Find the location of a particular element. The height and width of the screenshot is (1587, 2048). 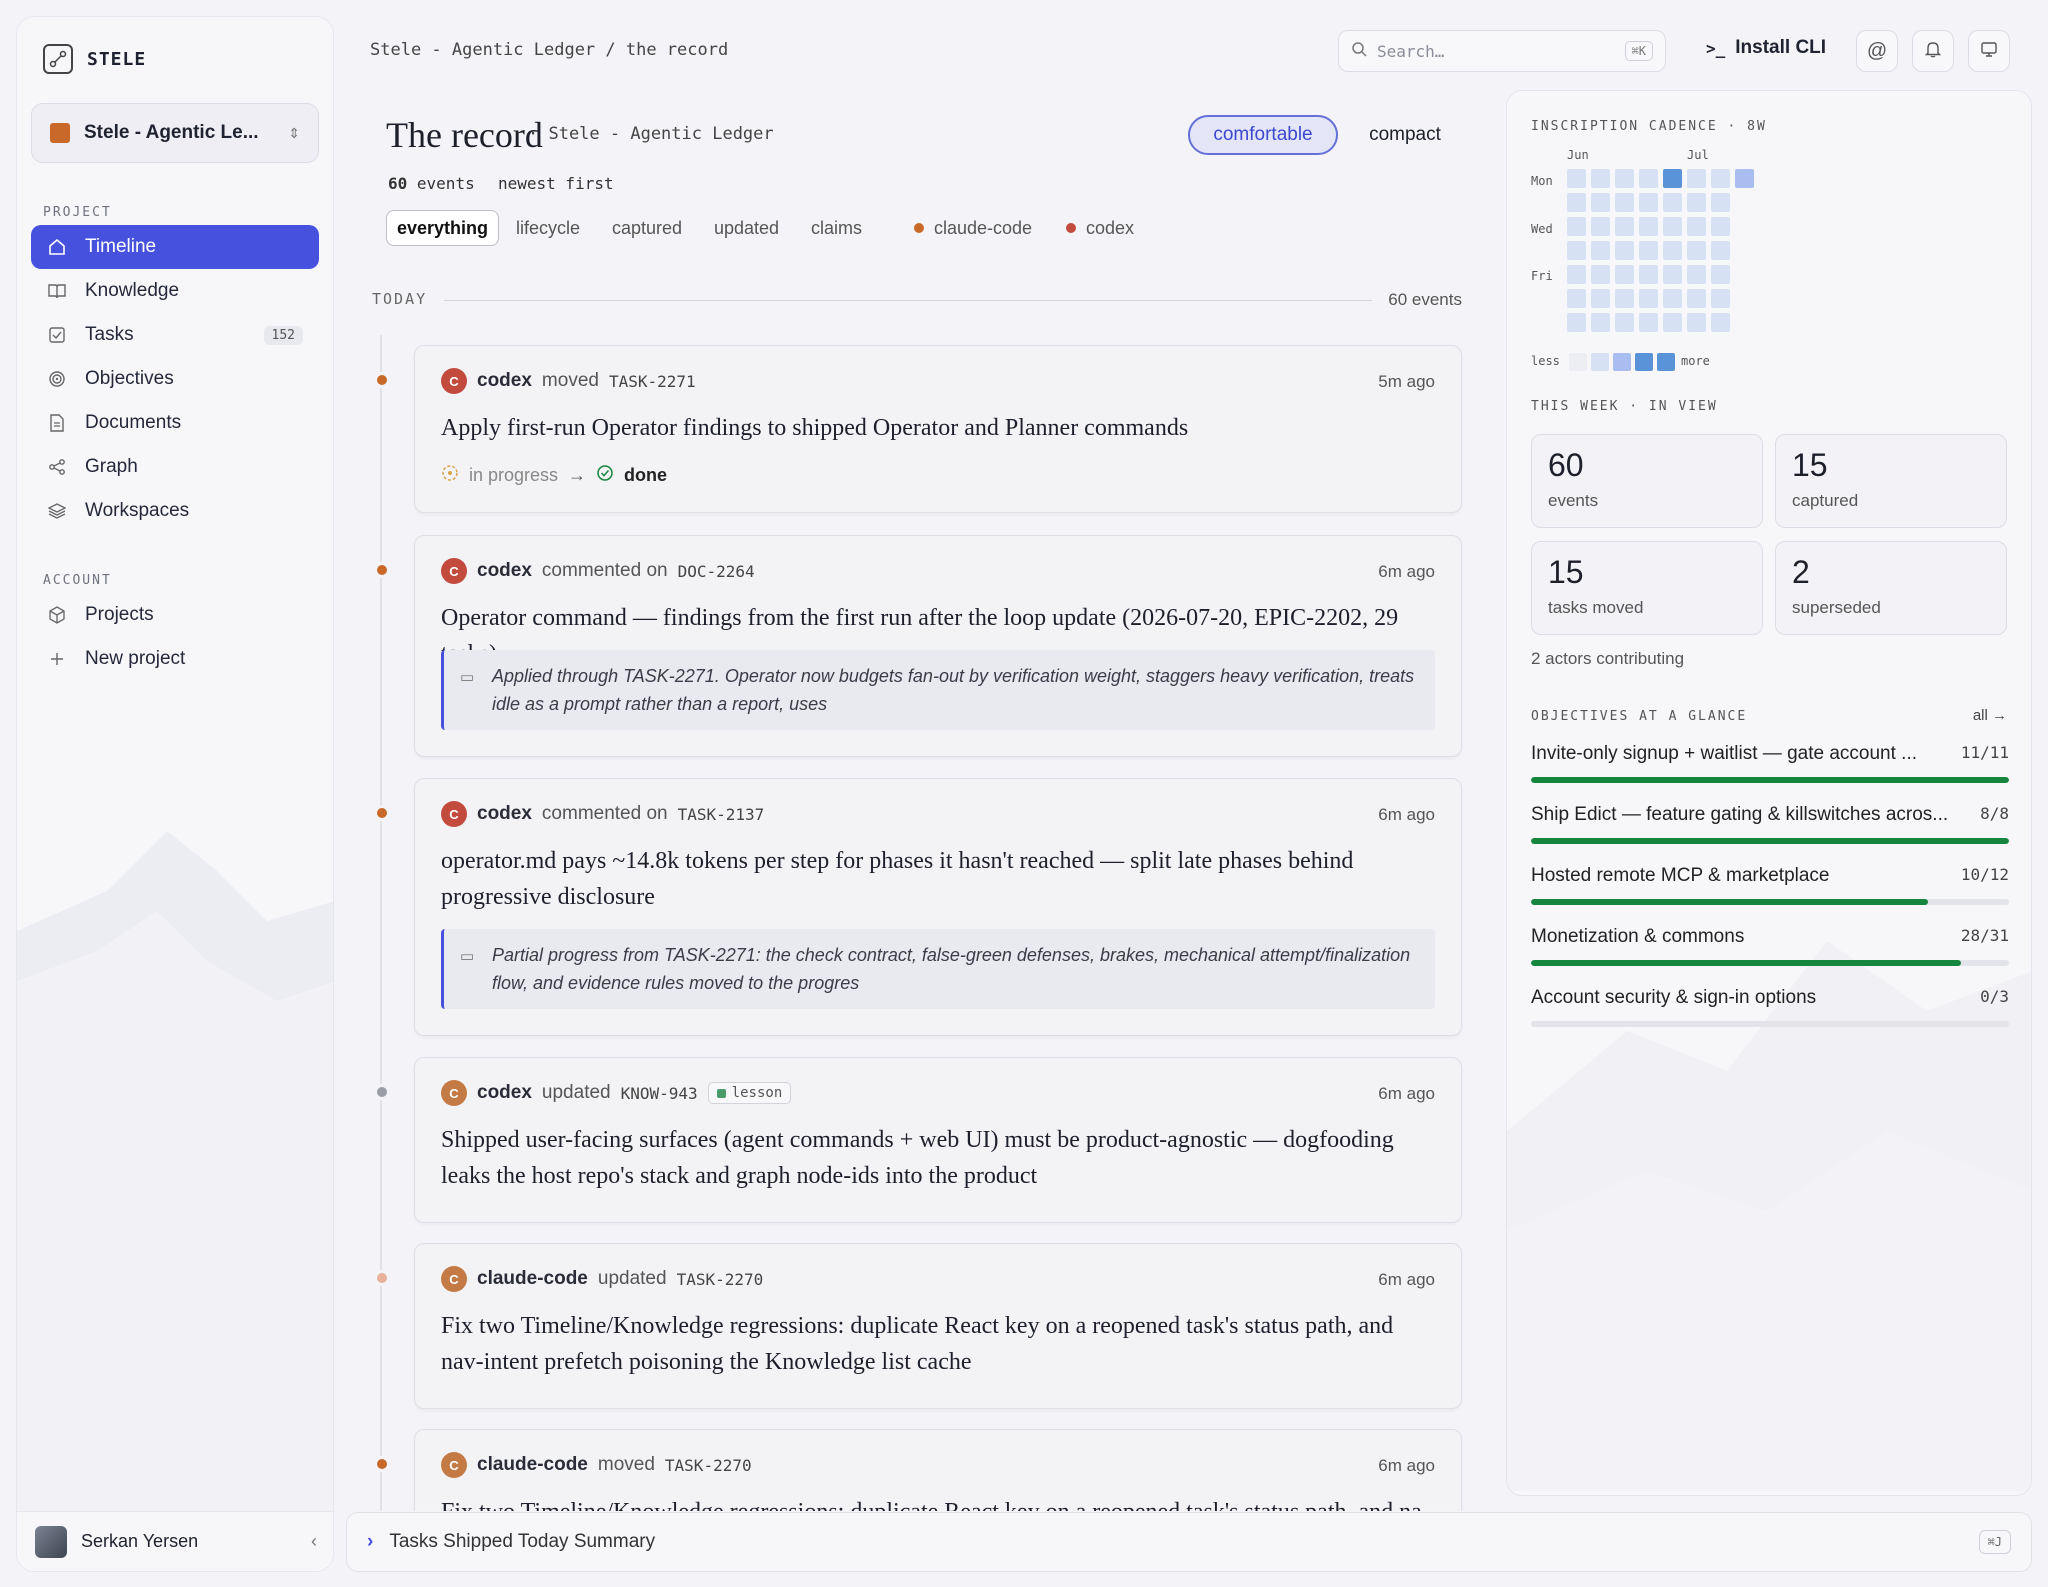

display-button is located at coordinates (1989, 51).